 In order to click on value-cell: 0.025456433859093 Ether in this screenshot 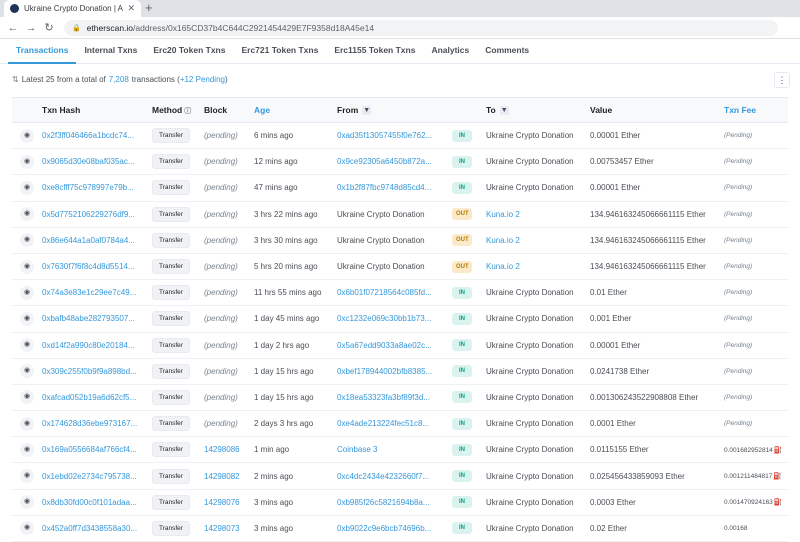, I will do `click(637, 476)`.